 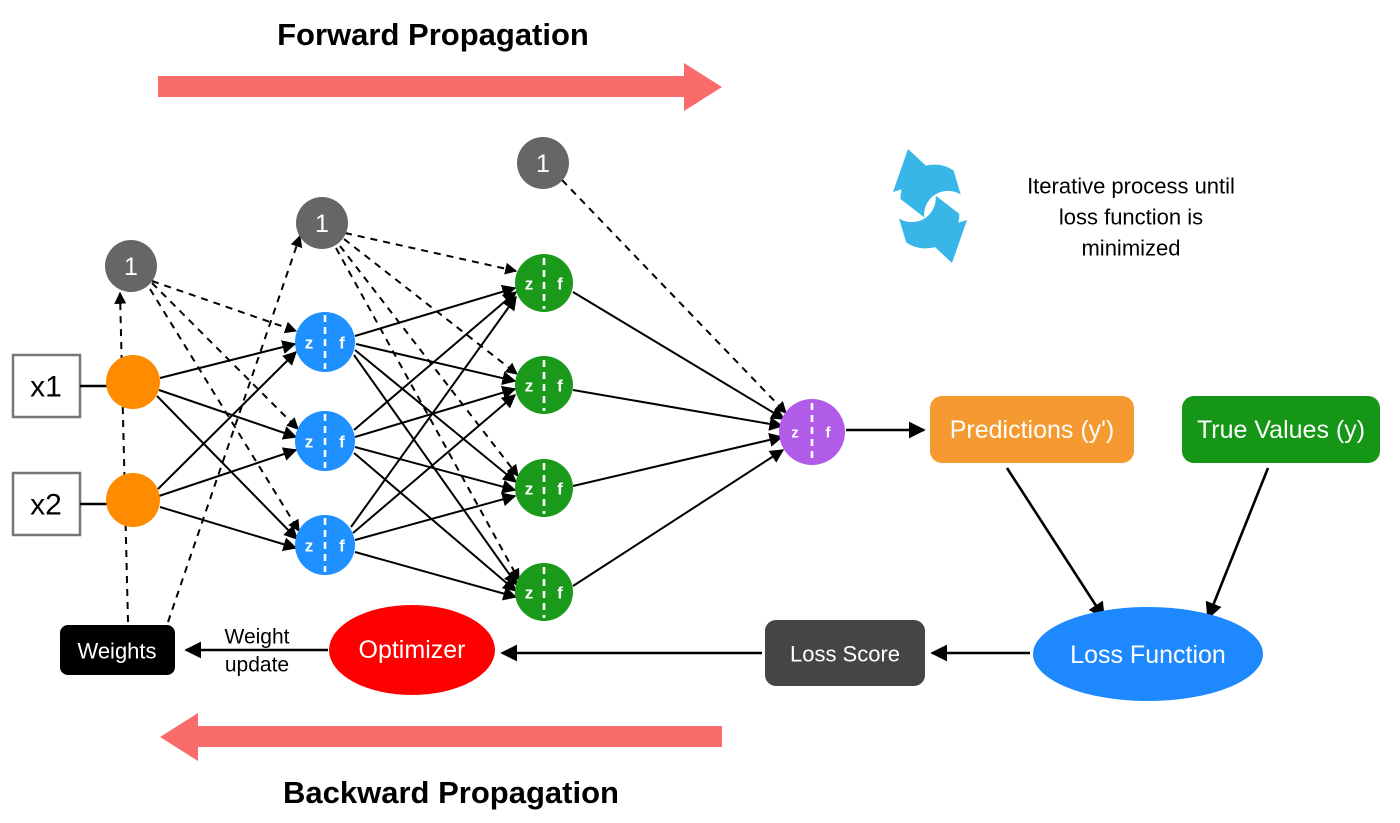 I want to click on loss-score-label: Loss Score, so click(x=845, y=654).